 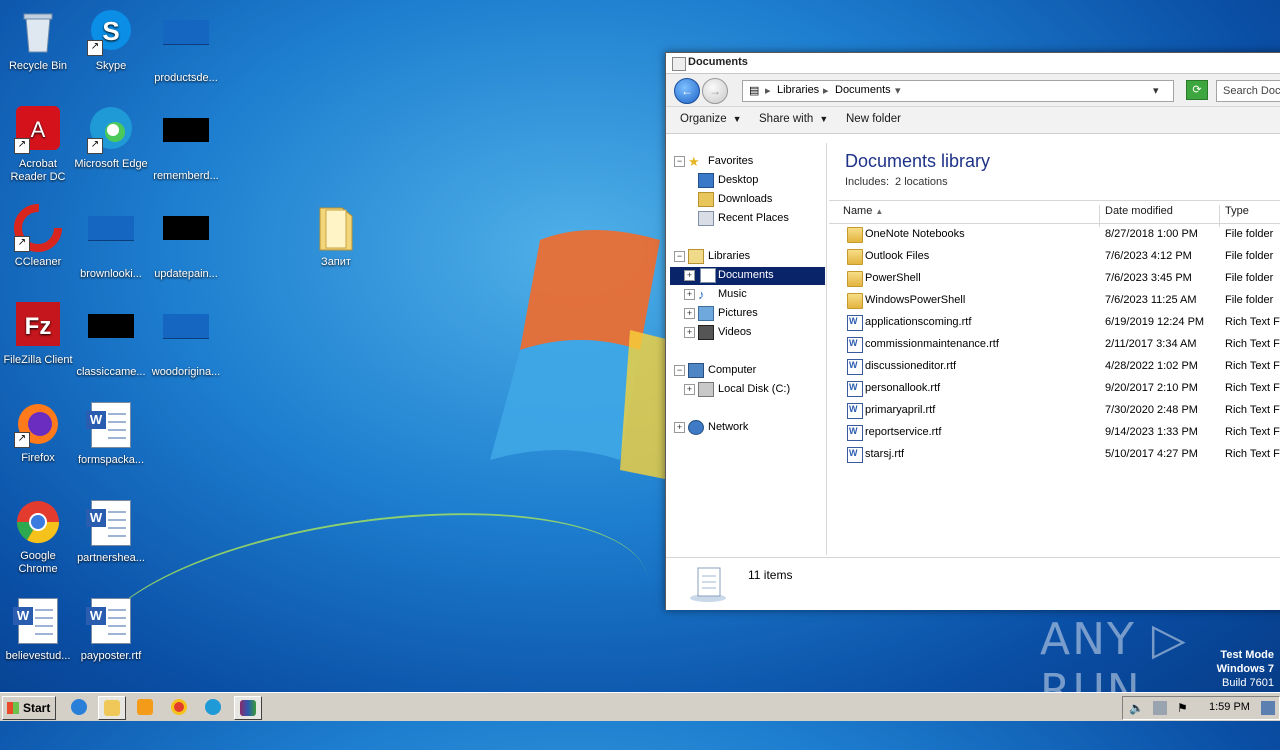 I want to click on tree-desktop: Desktop, so click(x=759, y=181).